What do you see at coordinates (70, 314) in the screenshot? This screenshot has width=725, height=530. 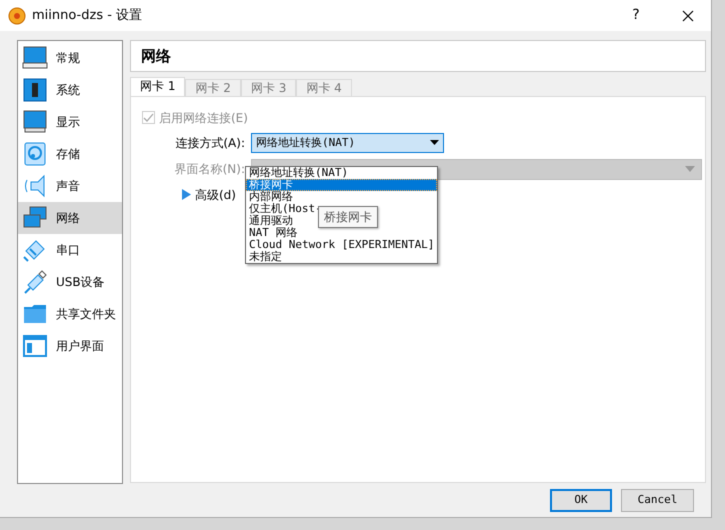 I see `sidebar-item: 共享文件夹` at bounding box center [70, 314].